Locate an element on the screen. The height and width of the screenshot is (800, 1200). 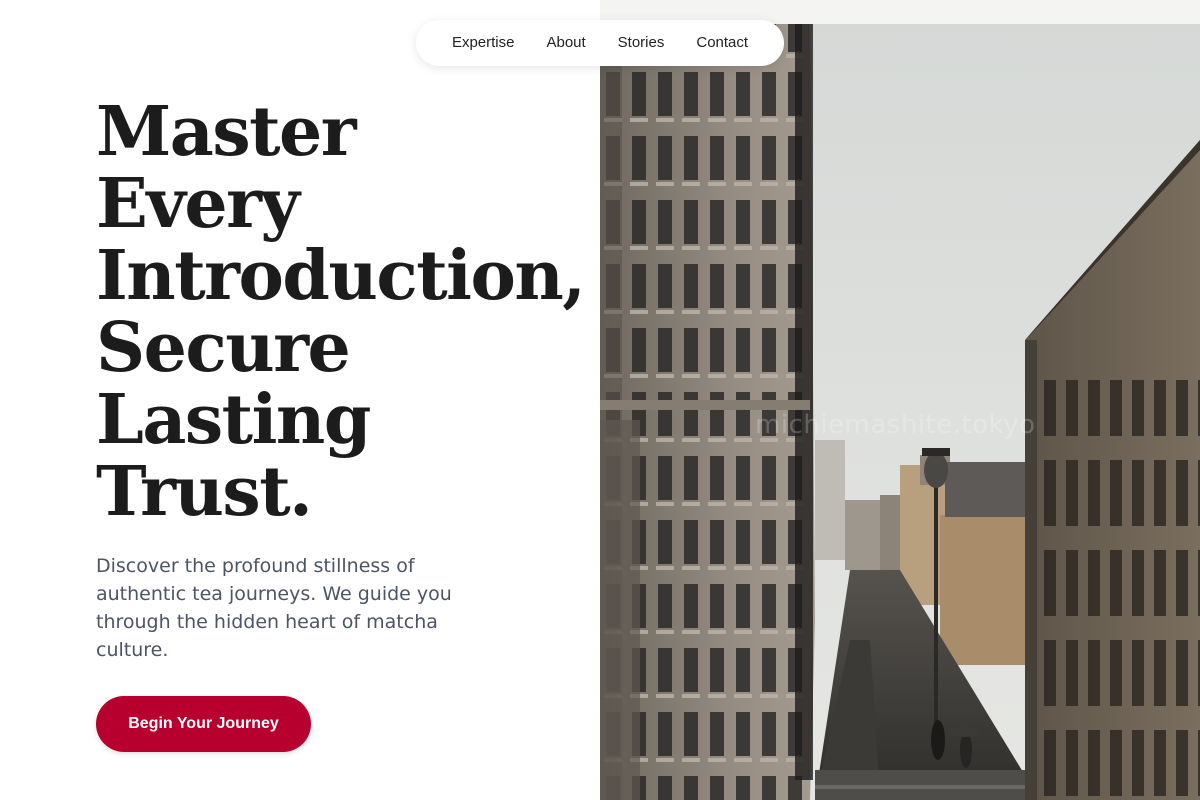
nav-link-stories: Stories is located at coordinates (641, 43).